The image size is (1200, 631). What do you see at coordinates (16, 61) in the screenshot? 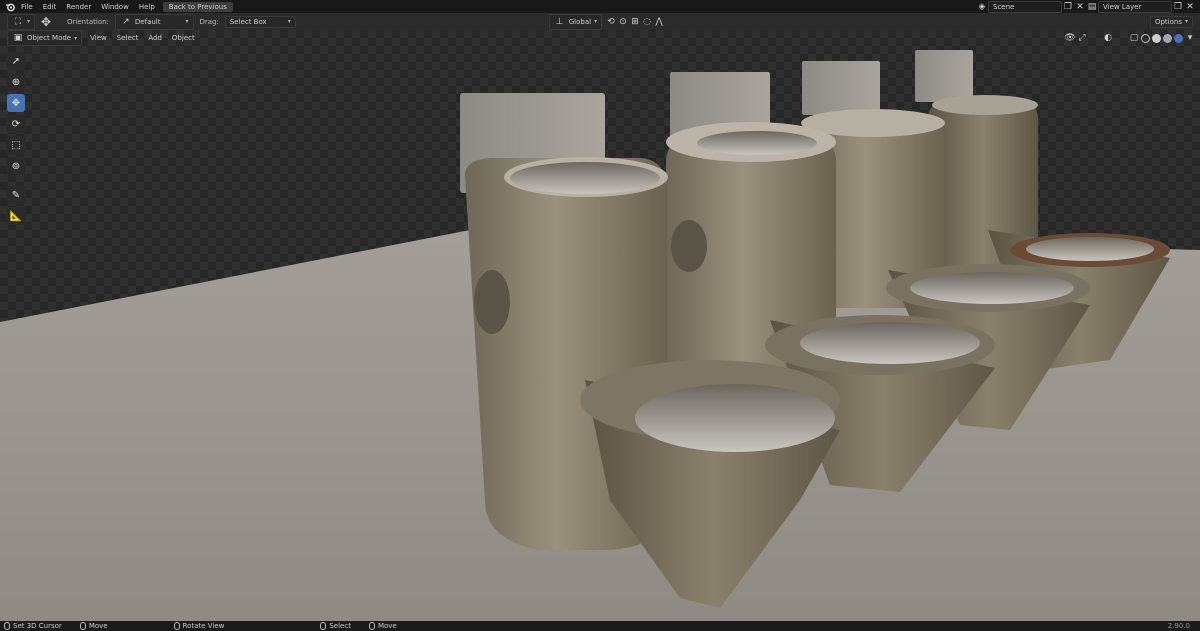
I see `select-tool-icon: ➚` at bounding box center [16, 61].